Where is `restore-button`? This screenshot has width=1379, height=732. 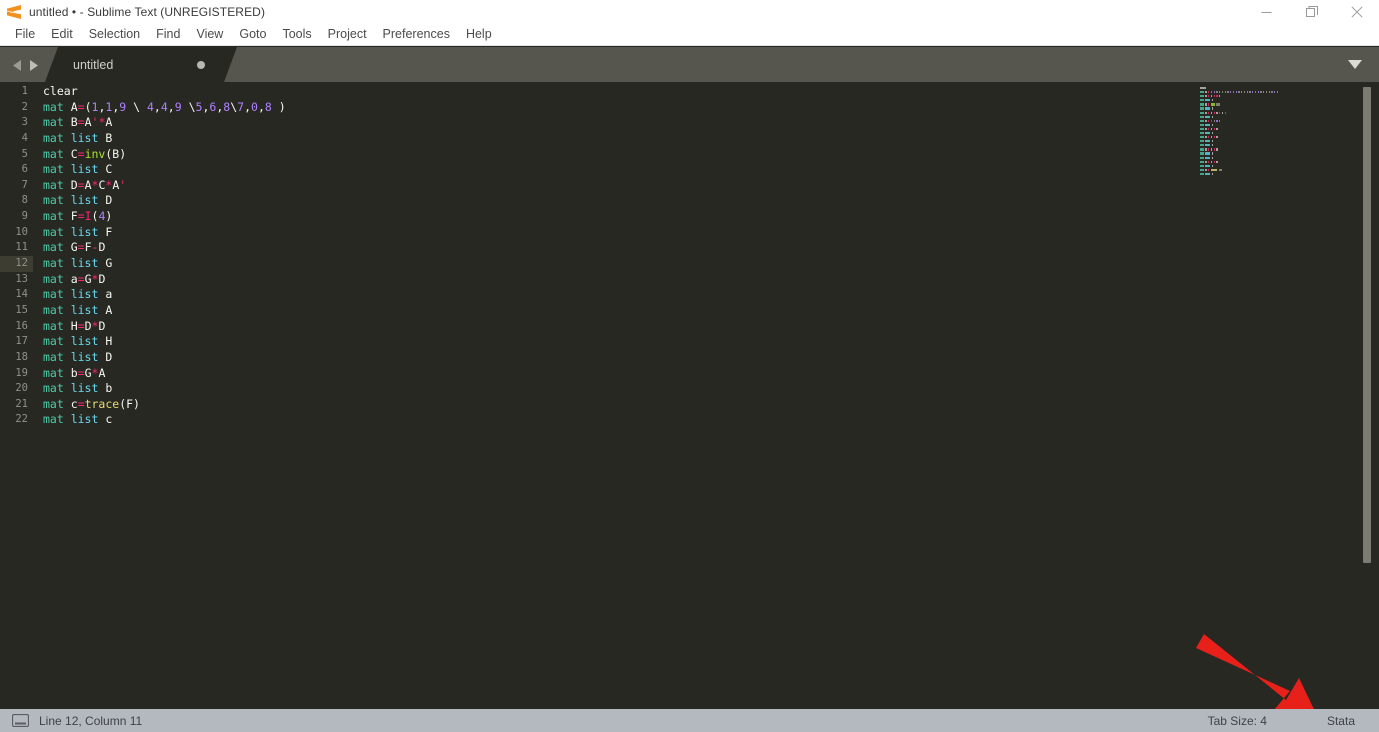
restore-button is located at coordinates (1311, 12).